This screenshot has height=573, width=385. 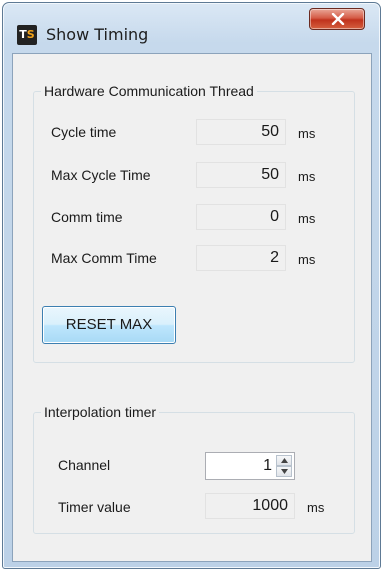 I want to click on spin-up-button, so click(x=284, y=460).